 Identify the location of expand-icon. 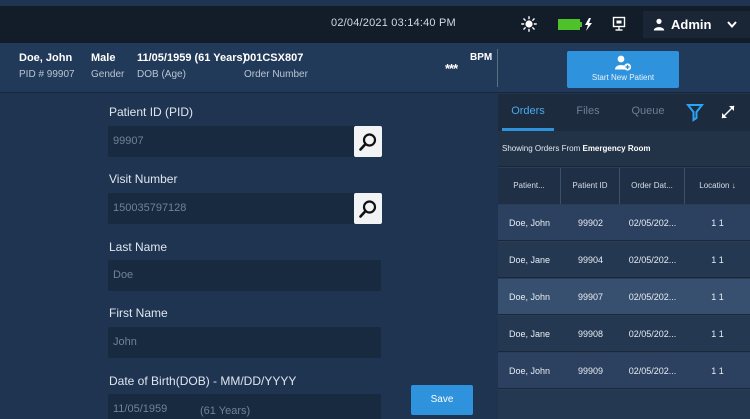
(728, 112).